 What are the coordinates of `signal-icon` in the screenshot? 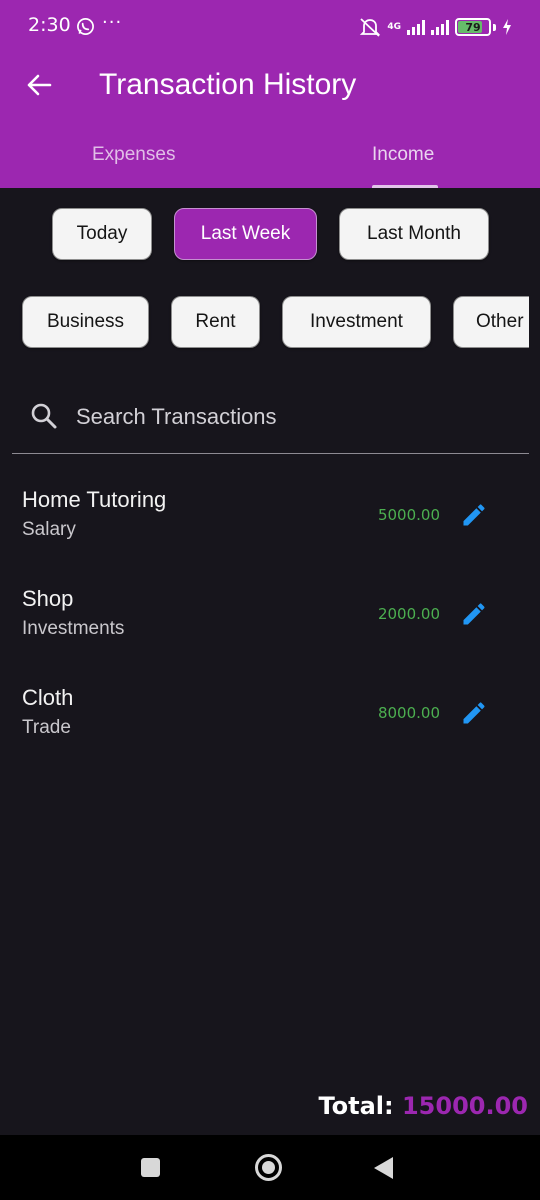 It's located at (416, 27).